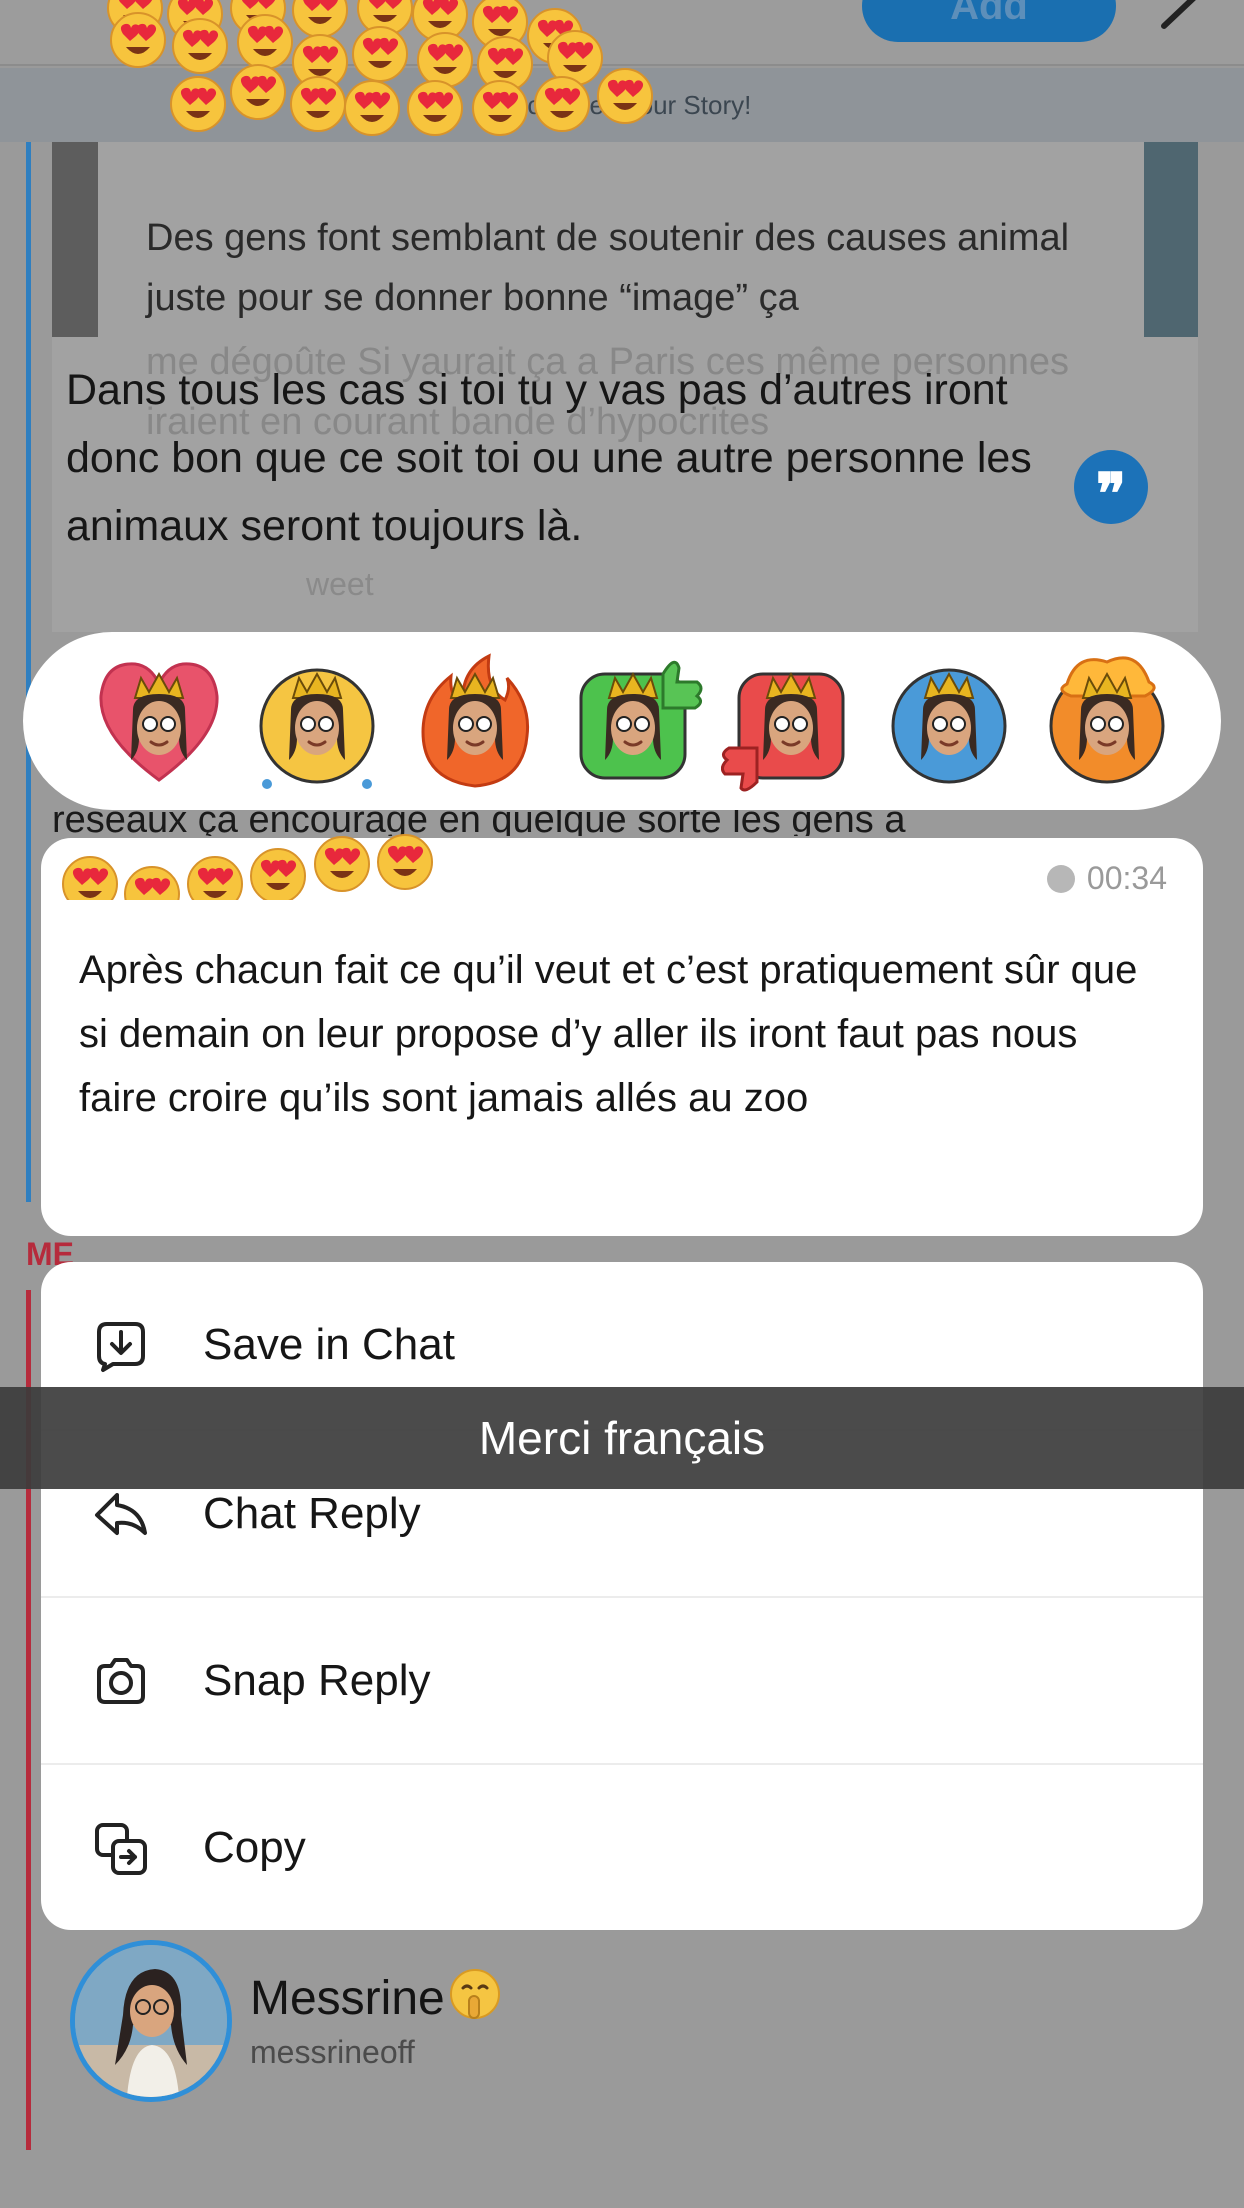 Image resolution: width=1244 pixels, height=2208 pixels. What do you see at coordinates (98, 880) in the screenshot?
I see `message-sender: CL` at bounding box center [98, 880].